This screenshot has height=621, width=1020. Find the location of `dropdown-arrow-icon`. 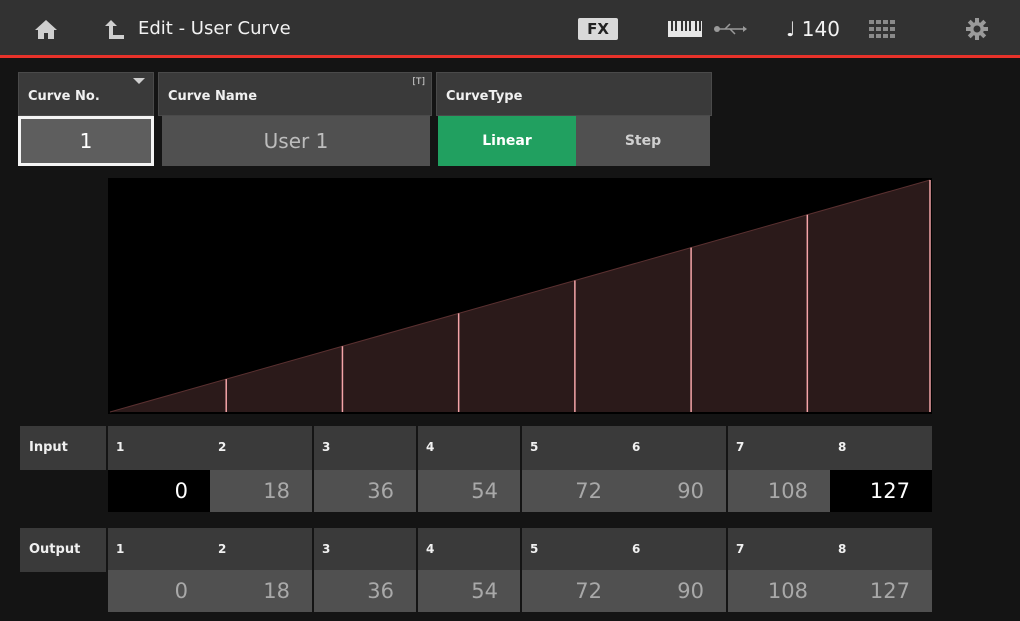

dropdown-arrow-icon is located at coordinates (139, 81).